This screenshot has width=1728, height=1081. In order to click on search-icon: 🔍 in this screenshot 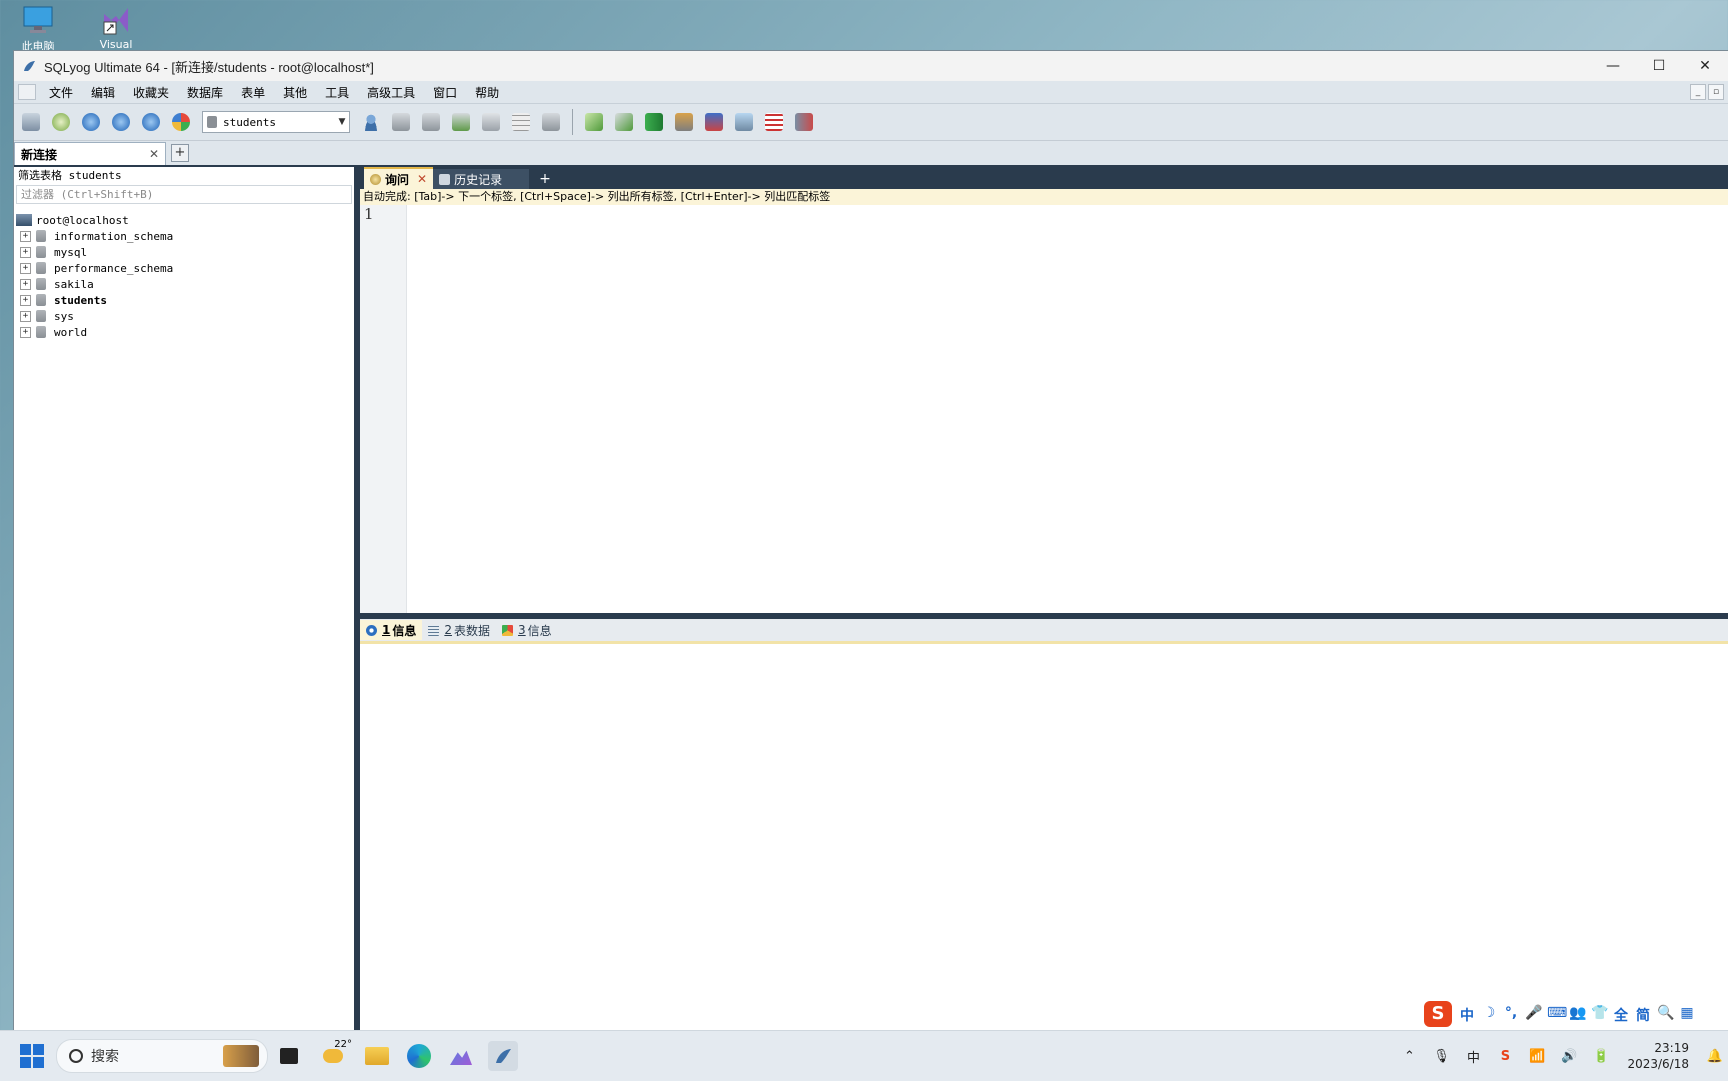, I will do `click(1665, 1014)`.